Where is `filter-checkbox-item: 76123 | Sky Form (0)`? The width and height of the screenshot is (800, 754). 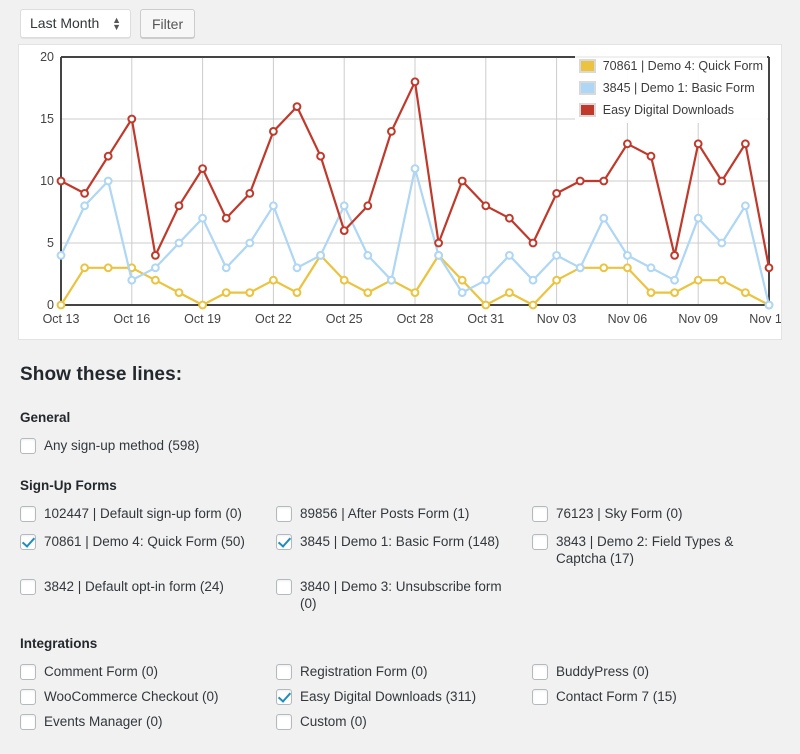
filter-checkbox-item: 76123 | Sky Form (0) is located at coordinates (656, 513).